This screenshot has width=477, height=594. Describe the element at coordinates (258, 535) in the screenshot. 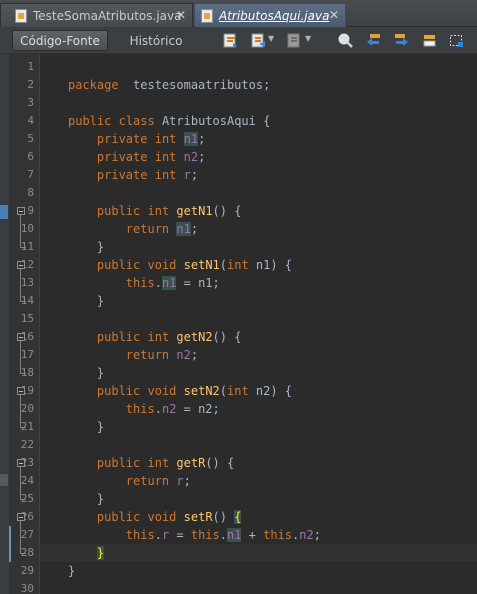

I see `code-line: this.r = this.n1 + this.n2;` at that location.